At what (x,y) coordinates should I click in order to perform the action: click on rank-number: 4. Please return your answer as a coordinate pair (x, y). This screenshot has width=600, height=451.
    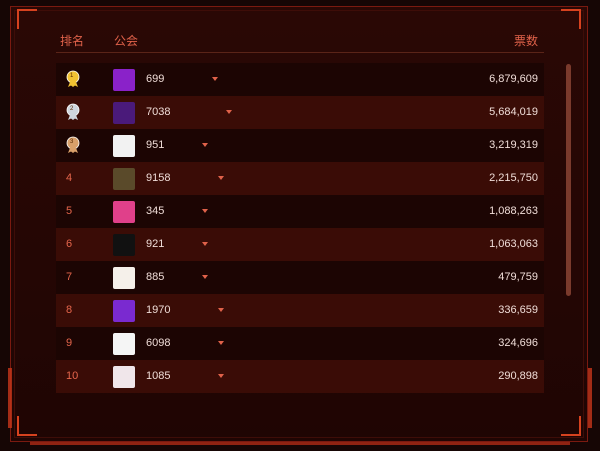
    Looking at the image, I should click on (69, 178).